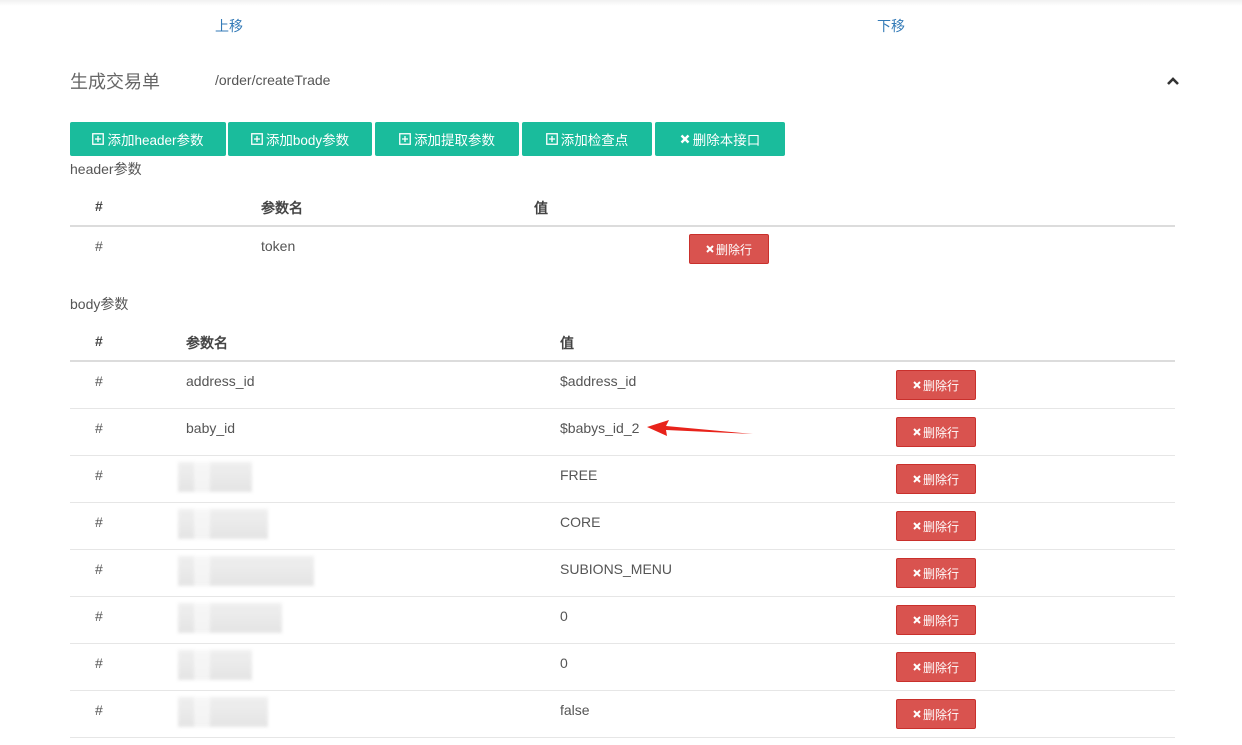  I want to click on move-down-link: 下移, so click(891, 26).